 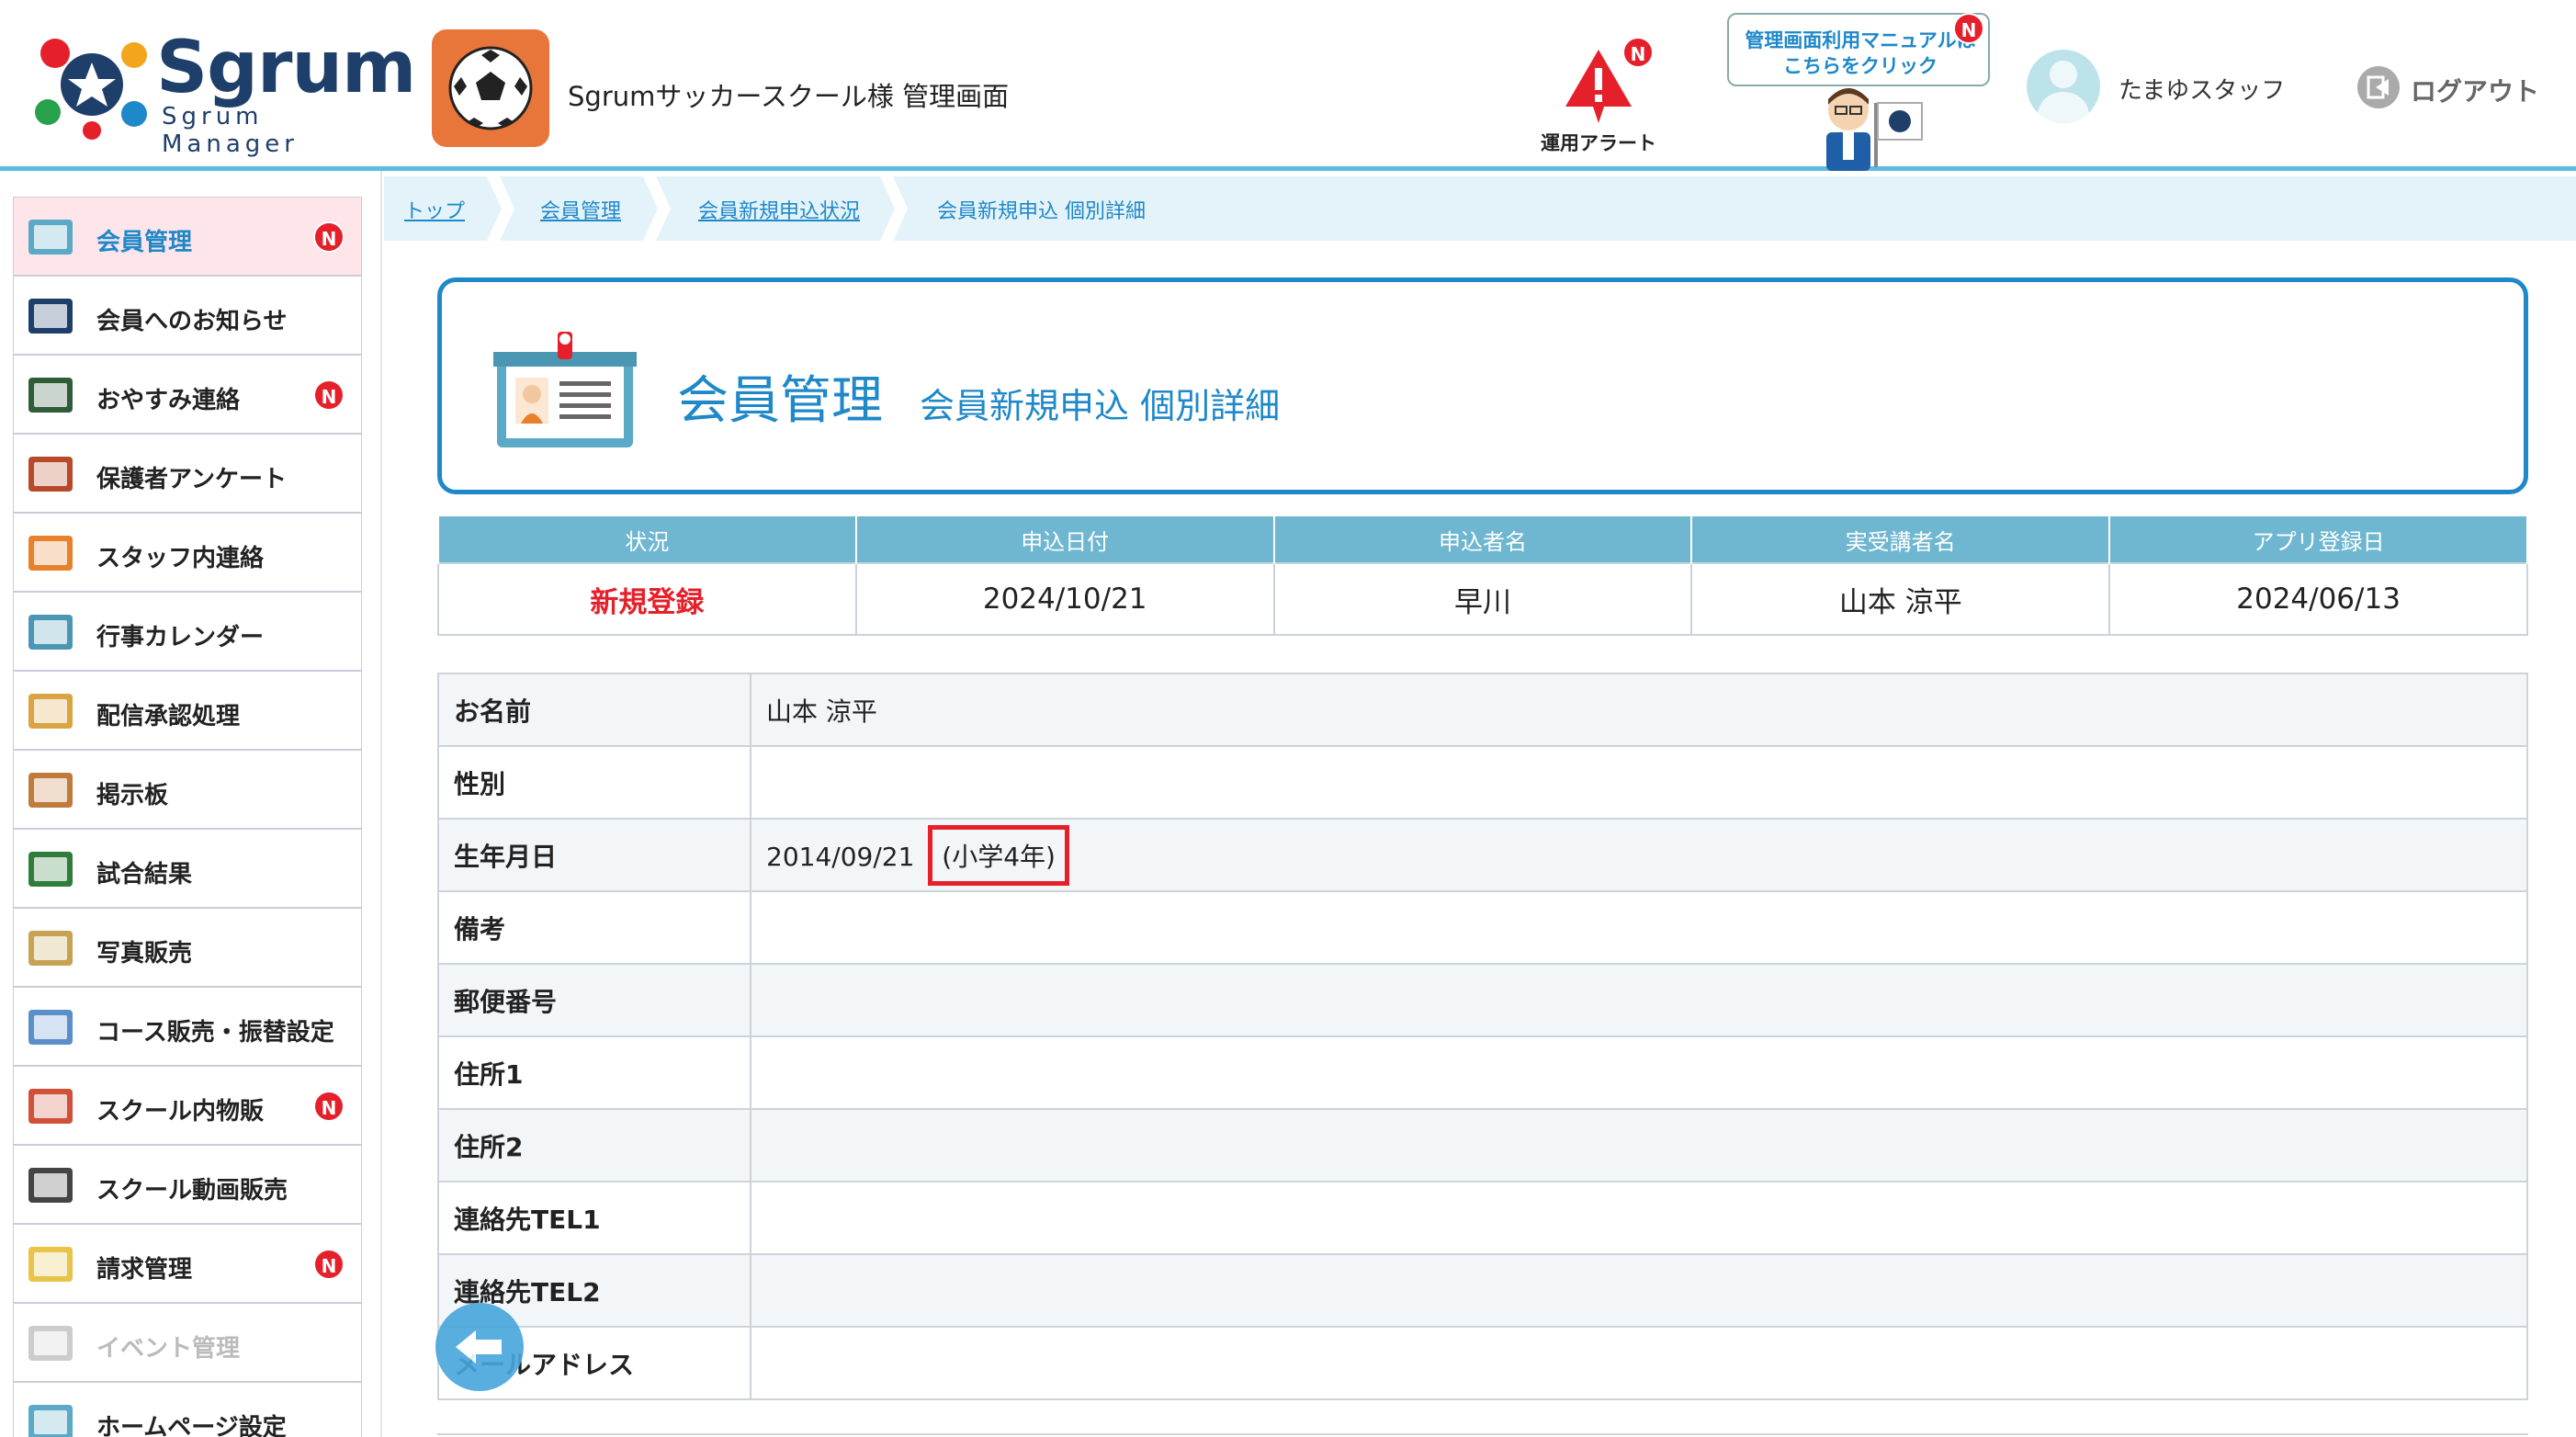 I want to click on detail-value: 2014/09/21 (小学4年), so click(x=1639, y=855).